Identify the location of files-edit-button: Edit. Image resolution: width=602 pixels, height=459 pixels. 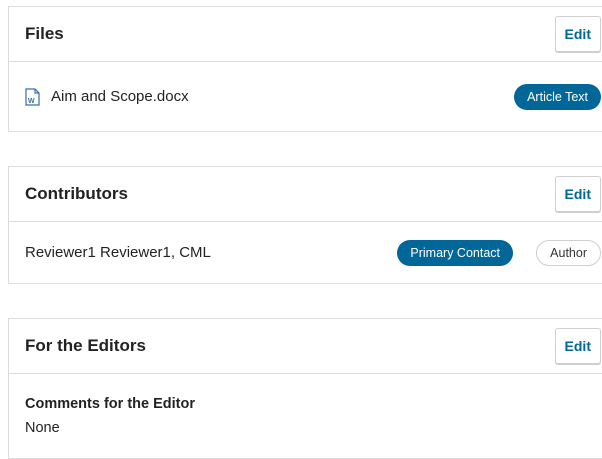
(577, 34).